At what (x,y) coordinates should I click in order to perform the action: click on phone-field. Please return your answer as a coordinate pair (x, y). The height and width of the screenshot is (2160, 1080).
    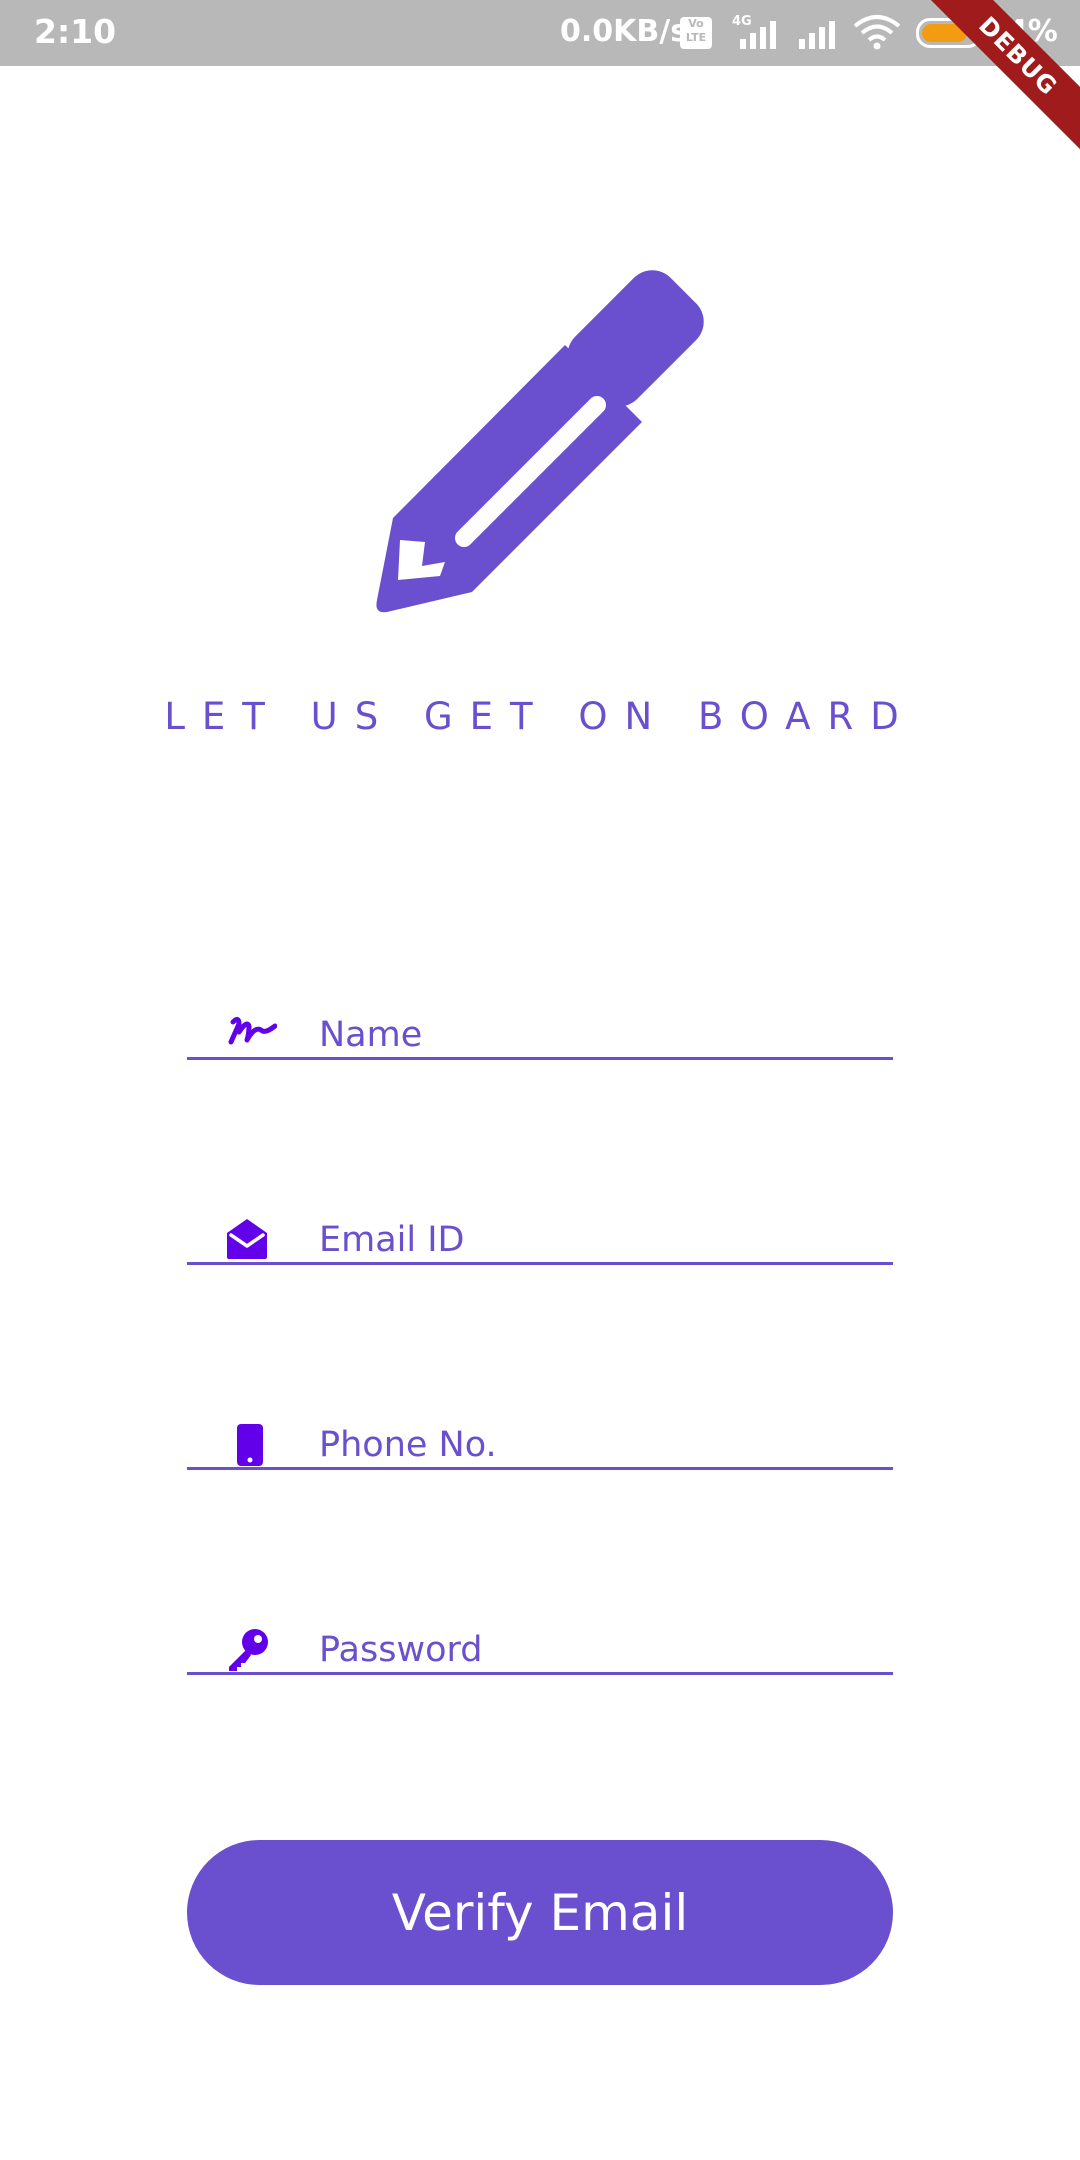
    Looking at the image, I should click on (540, 1420).